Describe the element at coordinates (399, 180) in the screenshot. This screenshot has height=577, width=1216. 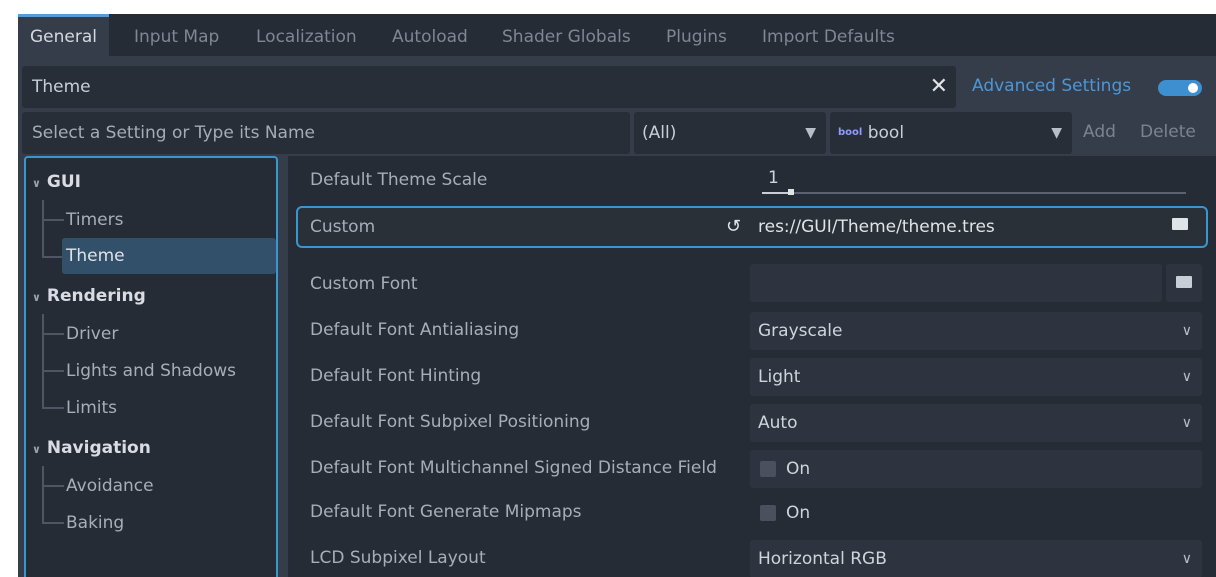
I see `property-label: Default Theme Scale` at that location.